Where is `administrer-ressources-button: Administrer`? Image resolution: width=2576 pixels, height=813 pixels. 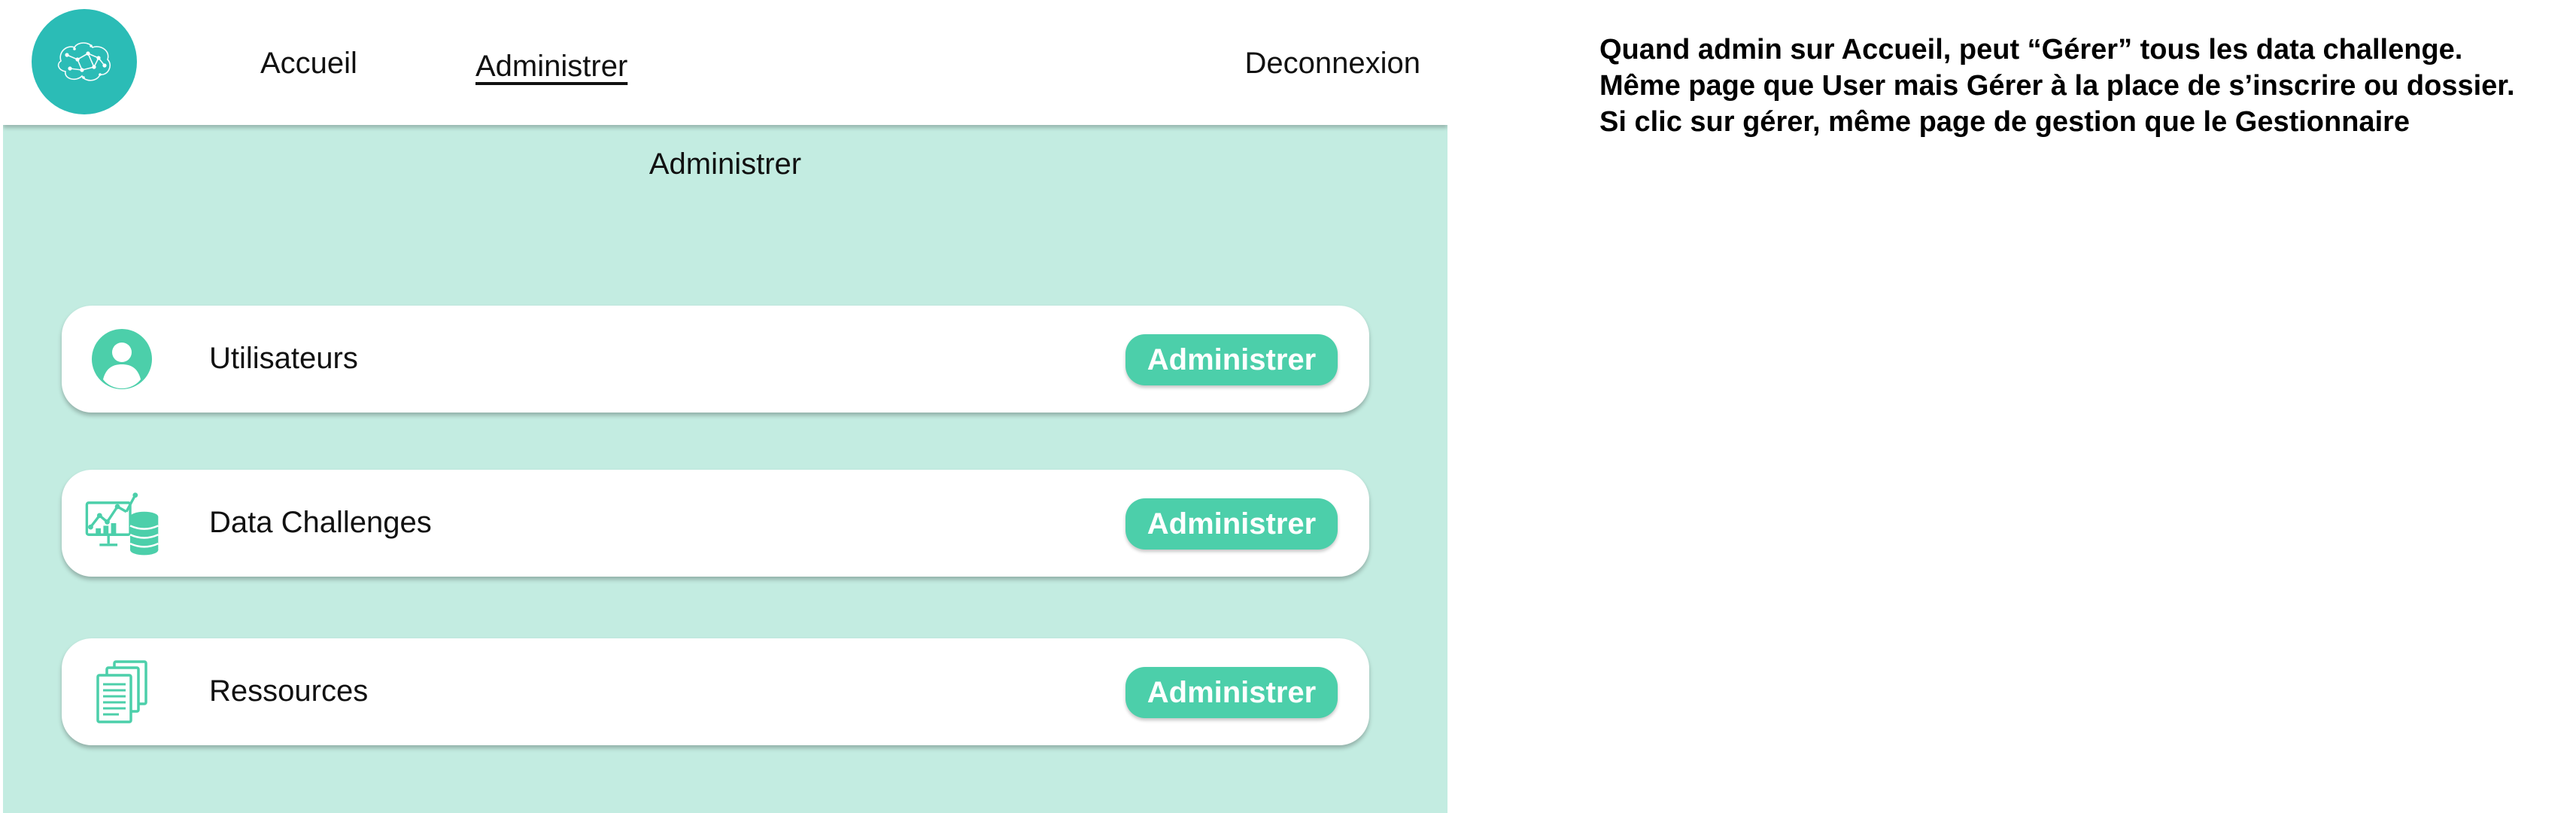 administrer-ressources-button: Administrer is located at coordinates (1231, 692).